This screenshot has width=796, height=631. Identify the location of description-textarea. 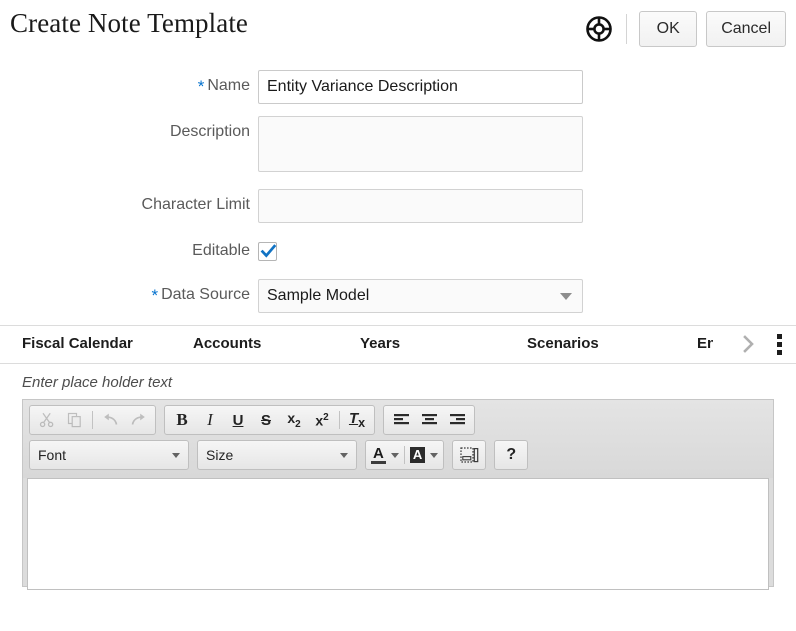
(420, 144).